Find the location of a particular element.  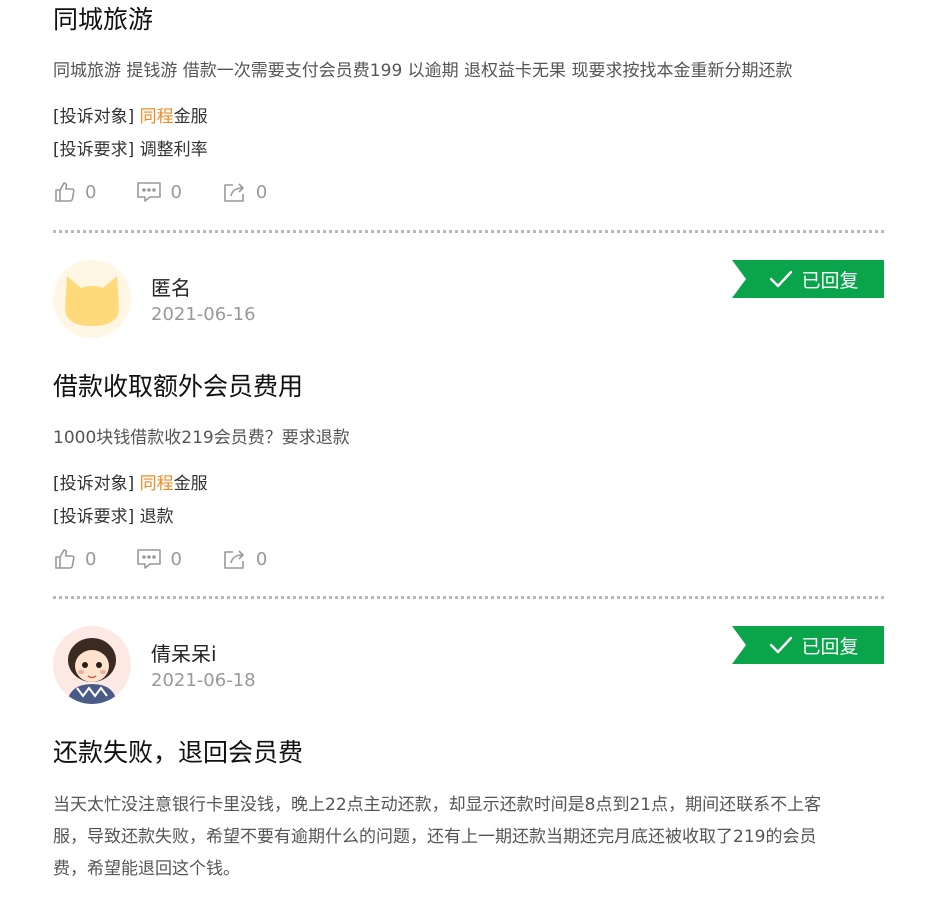

user-row: 匿名 2021-06-16 已回复 is located at coordinates (468, 300).